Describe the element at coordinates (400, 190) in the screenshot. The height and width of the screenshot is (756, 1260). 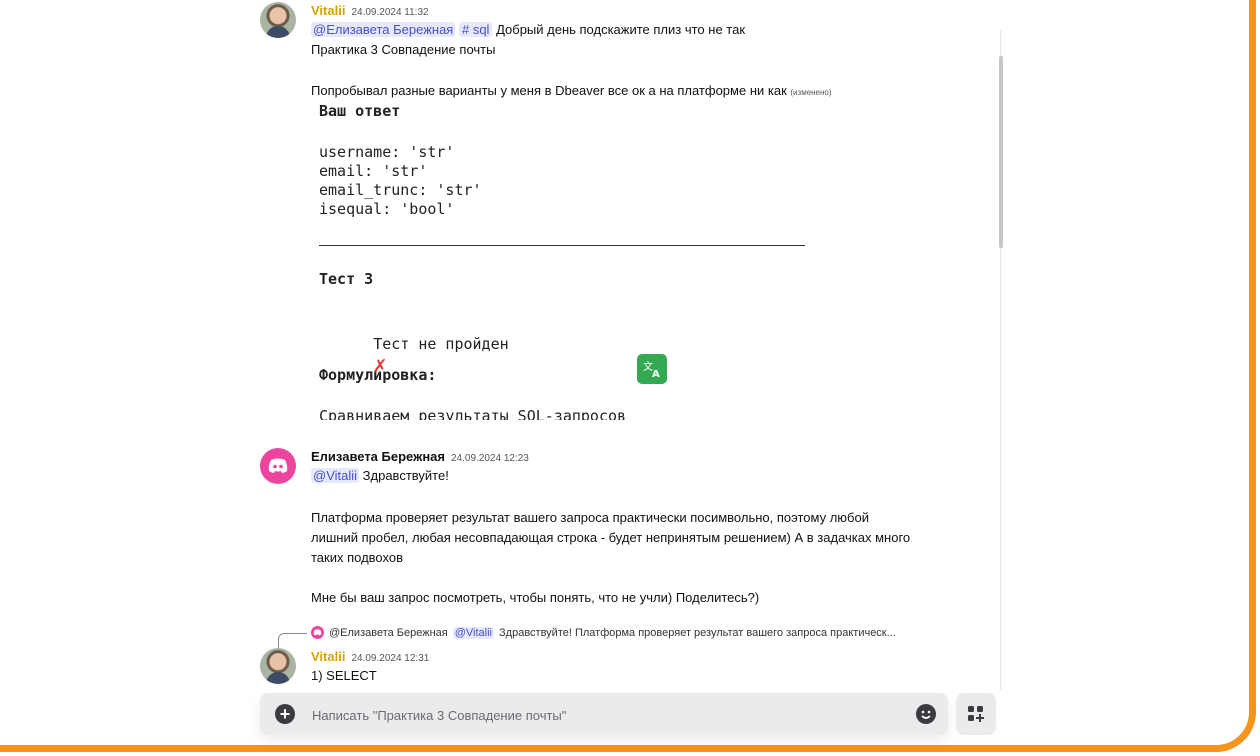
I see `code-line: email_trunc: 'str'` at that location.